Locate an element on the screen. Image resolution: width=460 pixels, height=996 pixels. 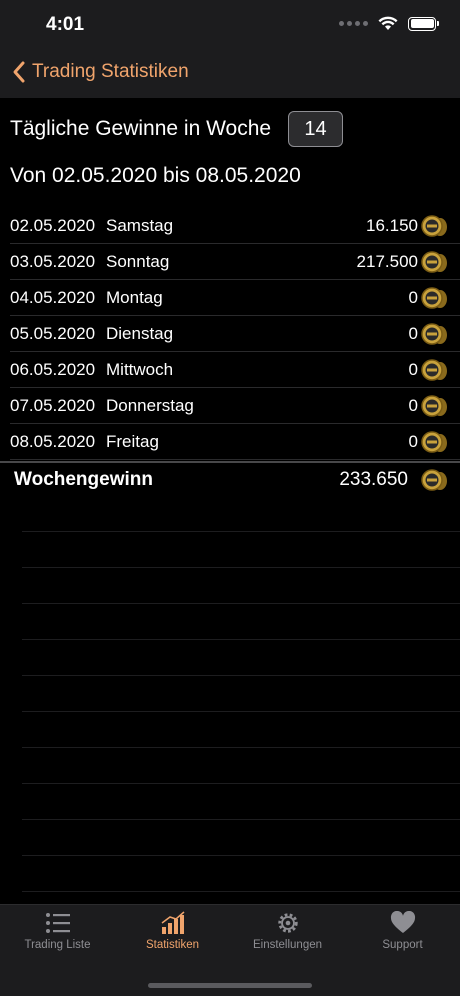
day-name: Sonntag is located at coordinates (138, 261).